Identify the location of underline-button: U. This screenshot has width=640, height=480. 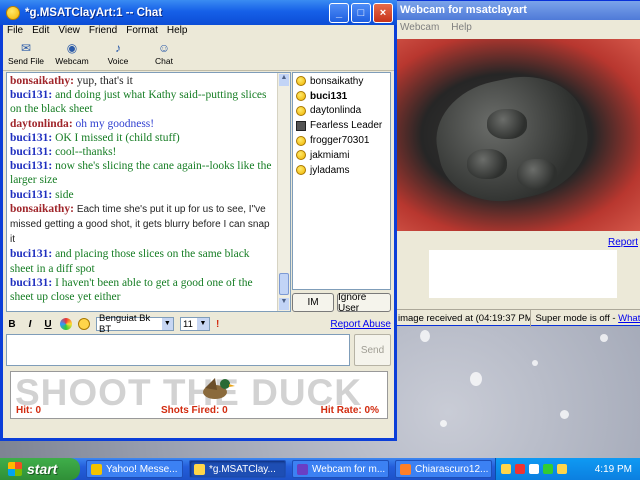
(48, 324).